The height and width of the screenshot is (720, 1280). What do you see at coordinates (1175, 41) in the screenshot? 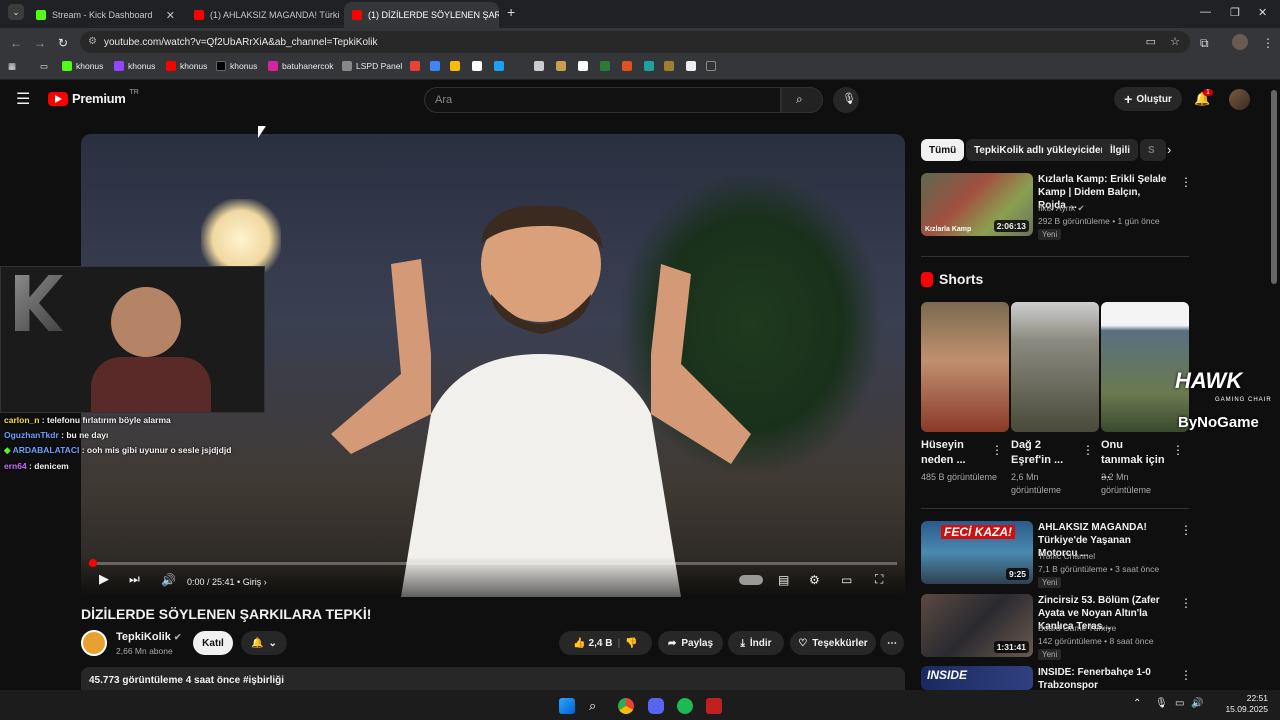
I see `bookmark-star-icon: ☆` at bounding box center [1175, 41].